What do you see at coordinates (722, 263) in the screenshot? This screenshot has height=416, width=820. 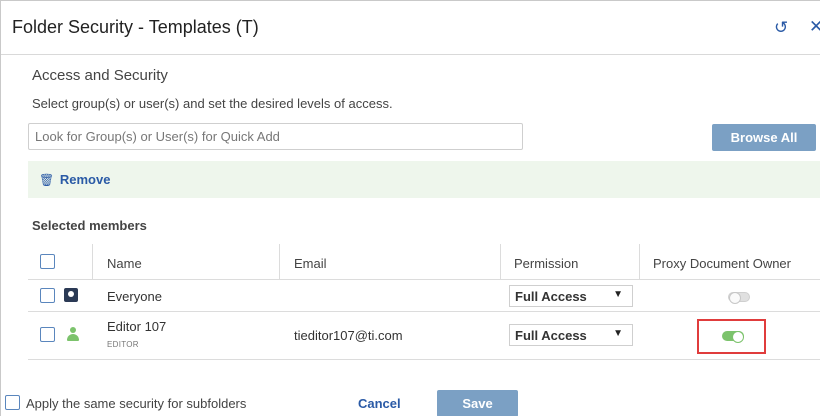 I see `column-header-proxy-owner: Proxy Document Owner` at bounding box center [722, 263].